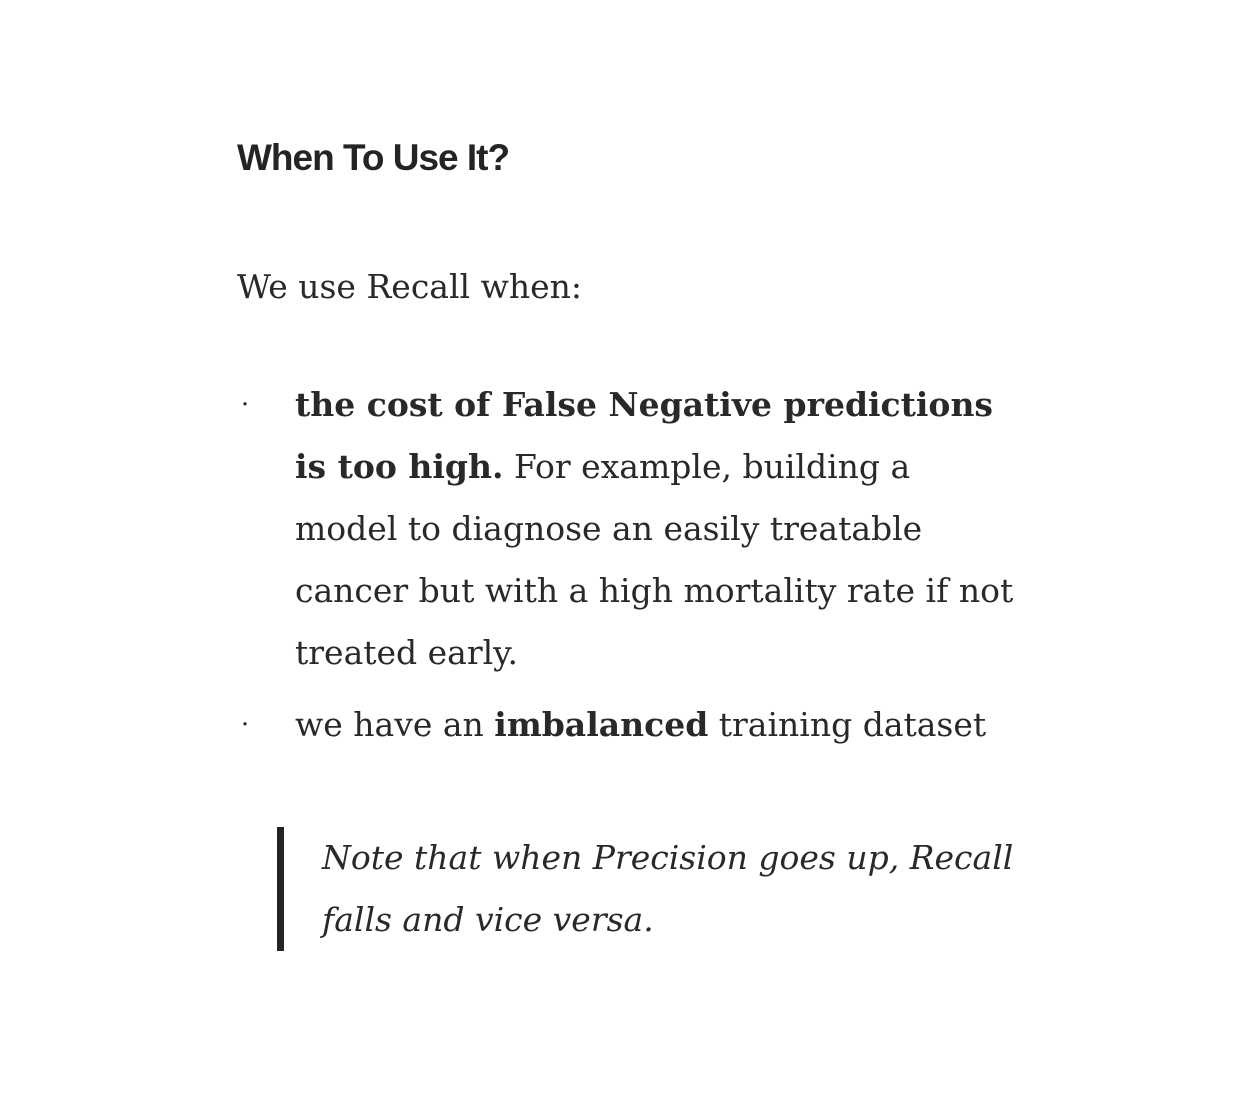  Describe the element at coordinates (409, 286) in the screenshot. I see `intro-paragraph: We use Recall when:` at that location.